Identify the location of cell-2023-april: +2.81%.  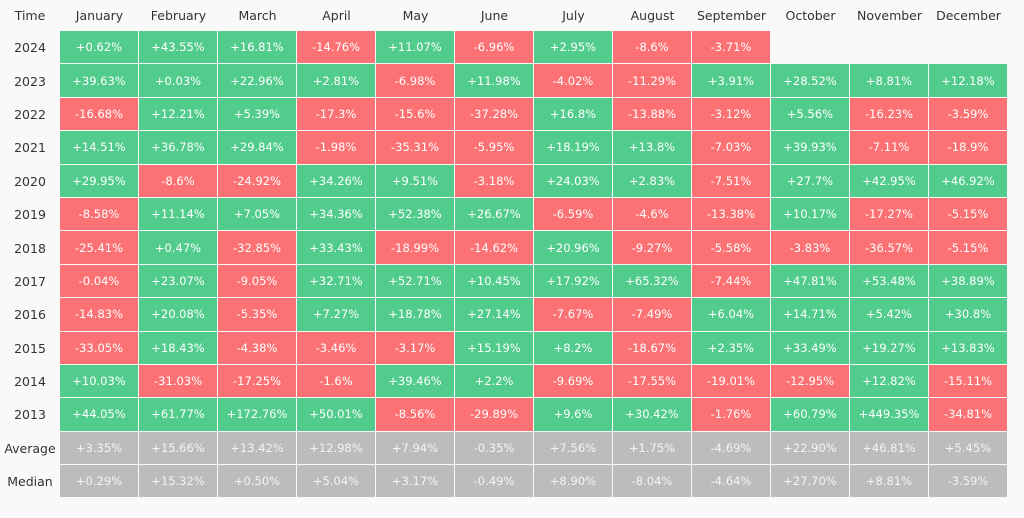
(336, 80).